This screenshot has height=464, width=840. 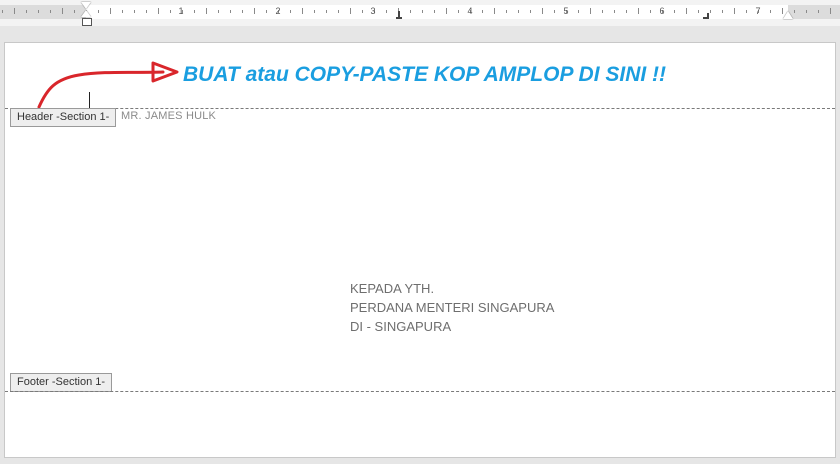 I want to click on red-curved-arrow-icon, so click(x=108, y=85).